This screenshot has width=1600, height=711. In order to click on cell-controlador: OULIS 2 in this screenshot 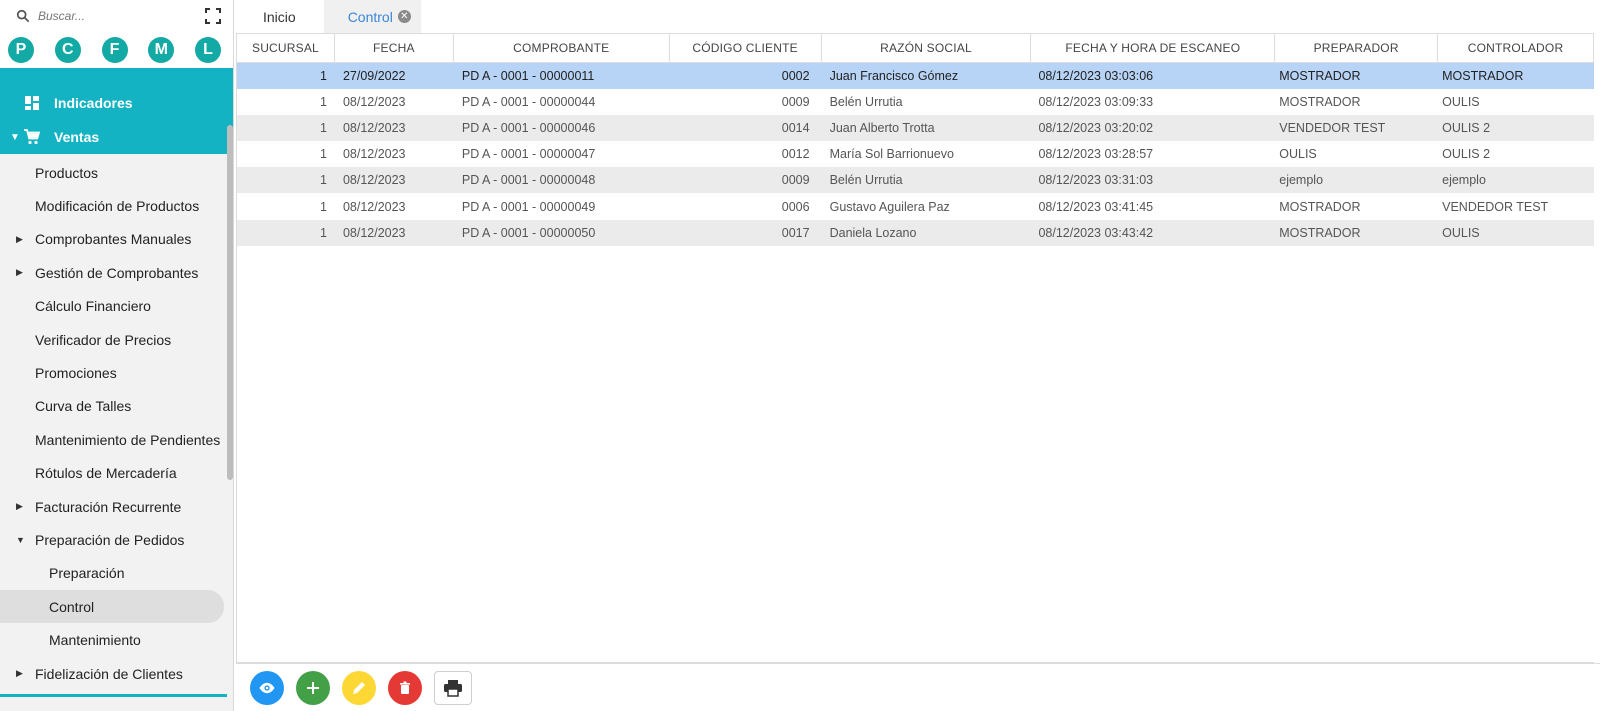, I will do `click(1466, 154)`.